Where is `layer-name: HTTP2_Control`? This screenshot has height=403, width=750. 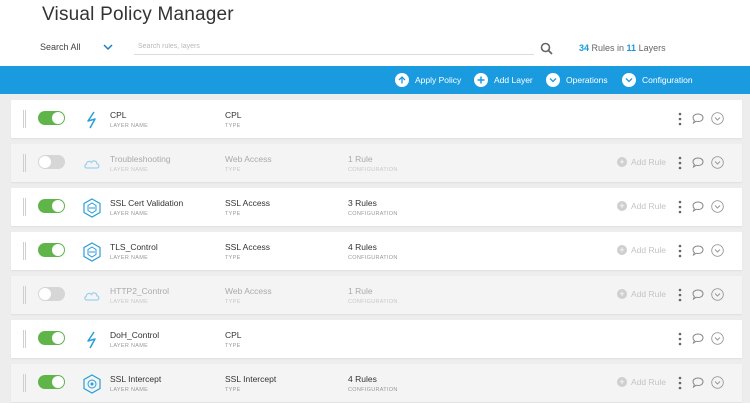
layer-name: HTTP2_Control is located at coordinates (140, 291).